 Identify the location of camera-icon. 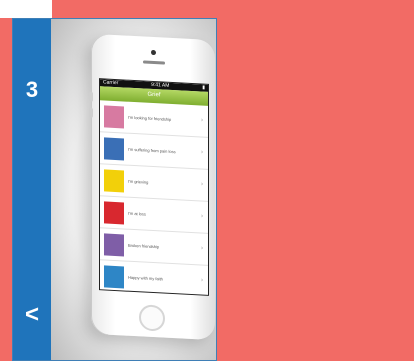
(153, 52).